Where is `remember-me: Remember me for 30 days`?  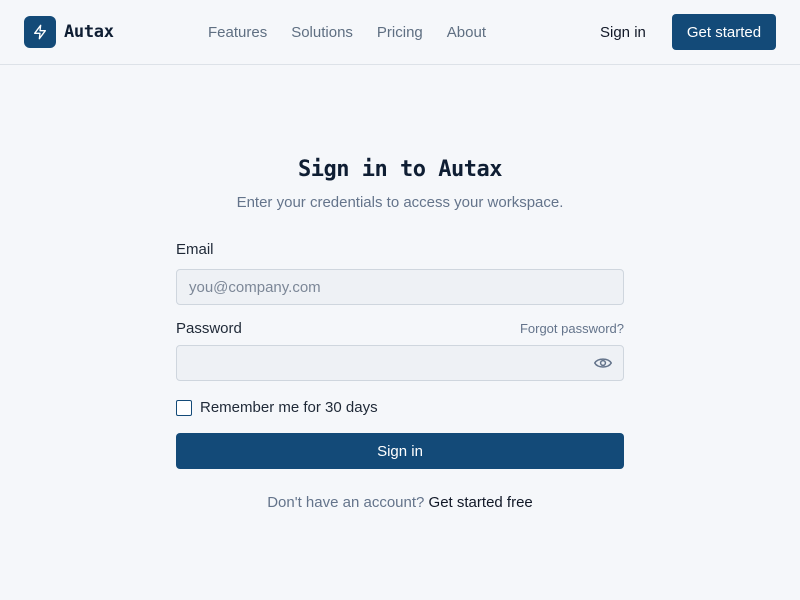
remember-me: Remember me for 30 days is located at coordinates (277, 408).